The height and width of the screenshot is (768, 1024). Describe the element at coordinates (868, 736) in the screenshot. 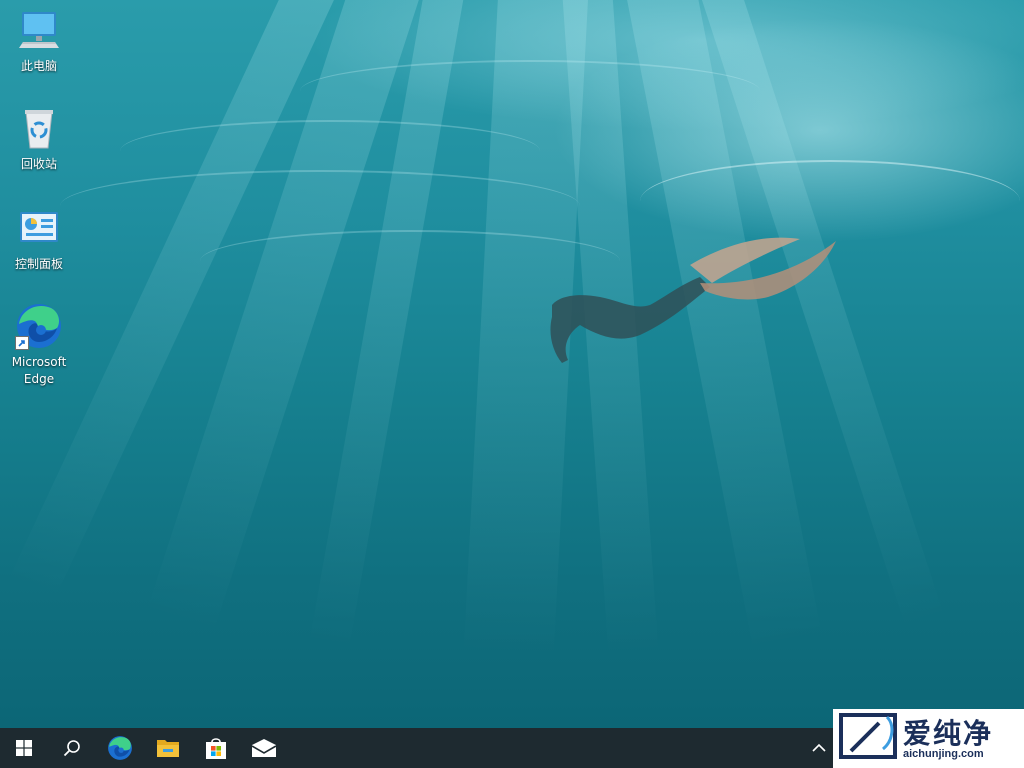

I see `watermark-mark-icon` at that location.